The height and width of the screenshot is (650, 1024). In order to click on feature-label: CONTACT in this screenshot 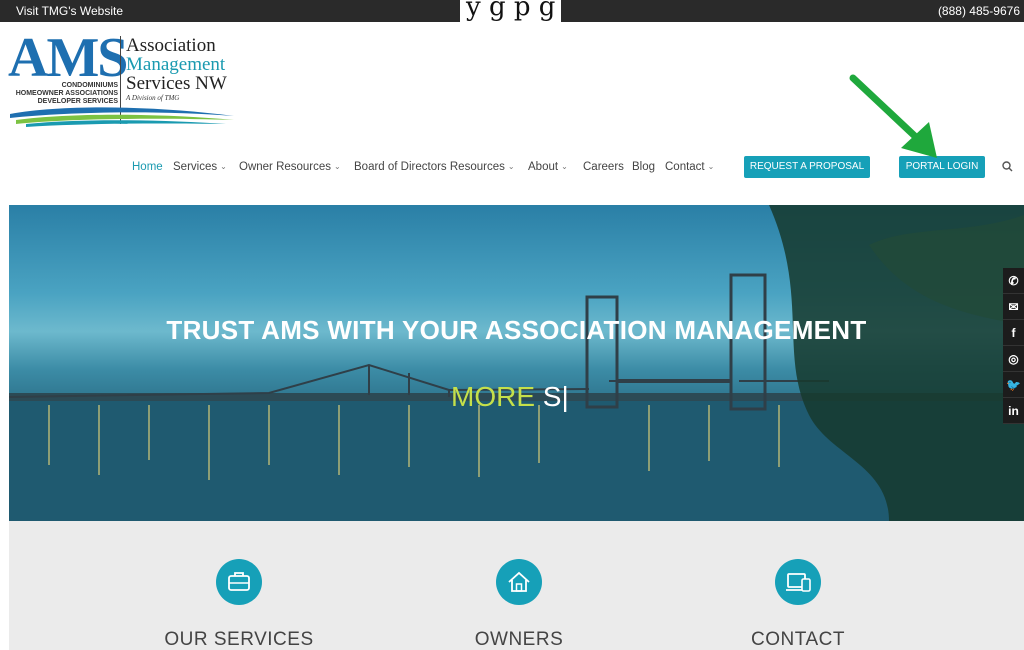, I will do `click(798, 639)`.